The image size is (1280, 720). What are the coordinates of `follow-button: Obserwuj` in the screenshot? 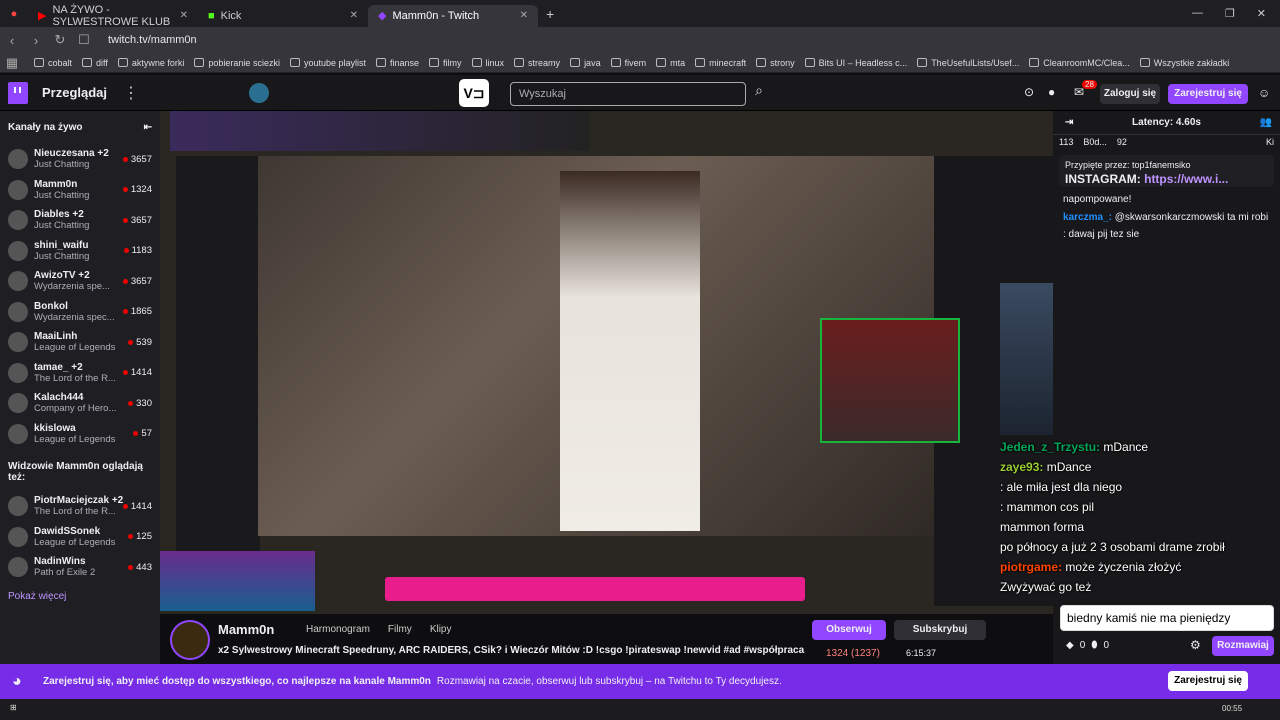 It's located at (849, 630).